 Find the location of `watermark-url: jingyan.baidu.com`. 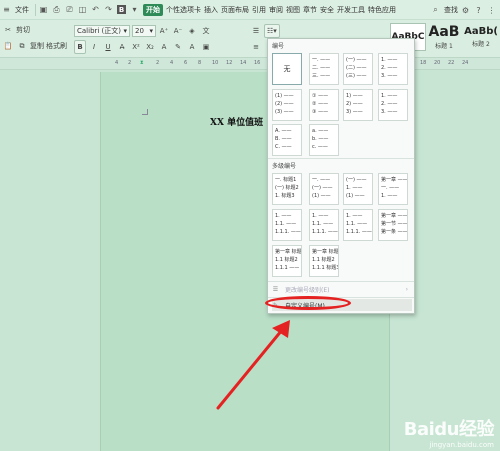

watermark-url: jingyan.baidu.com is located at coordinates (461, 445).